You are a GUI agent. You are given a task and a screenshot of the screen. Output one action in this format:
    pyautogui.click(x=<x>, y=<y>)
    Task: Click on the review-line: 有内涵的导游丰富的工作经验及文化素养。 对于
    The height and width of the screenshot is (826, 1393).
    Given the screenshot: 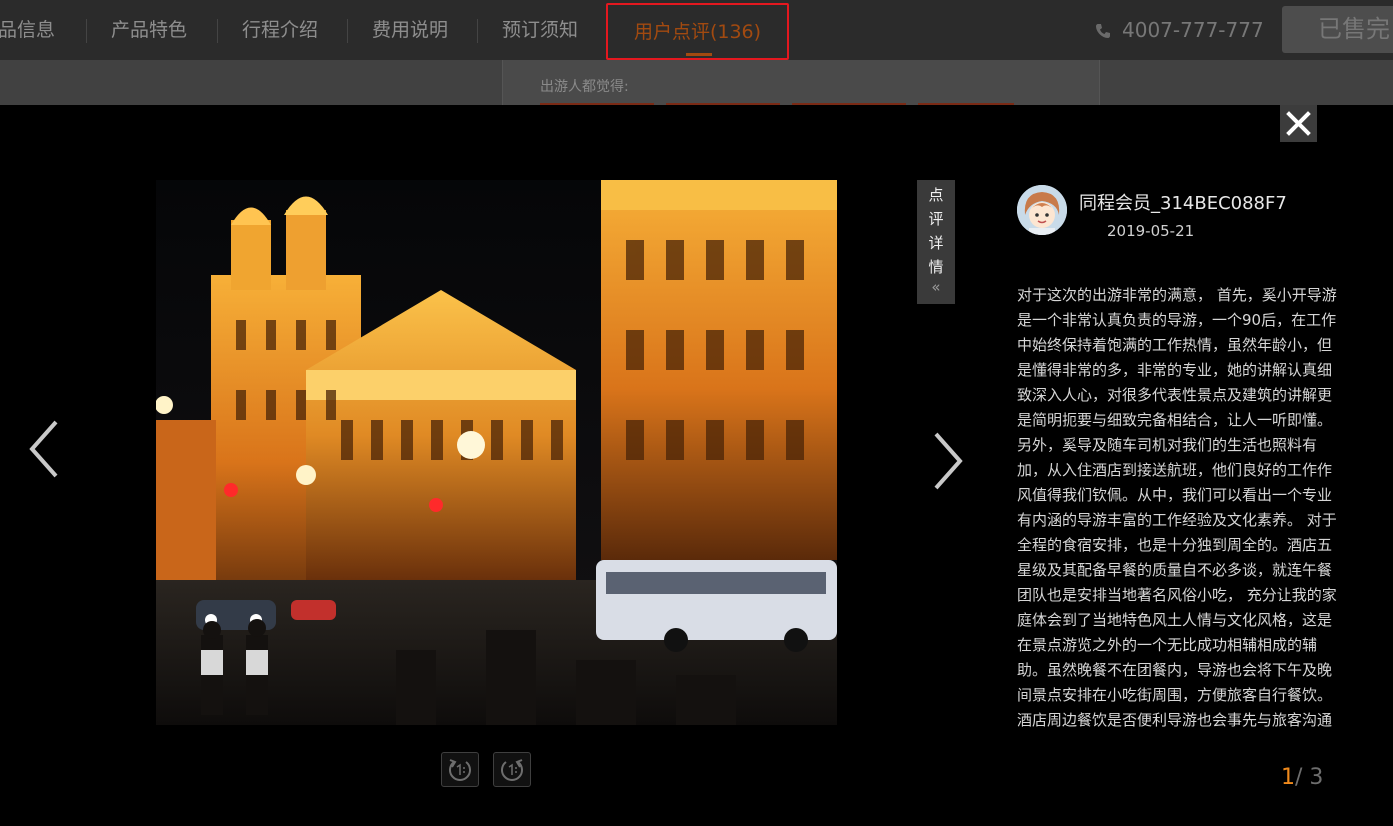 What is the action you would take?
    pyautogui.click(x=1177, y=520)
    